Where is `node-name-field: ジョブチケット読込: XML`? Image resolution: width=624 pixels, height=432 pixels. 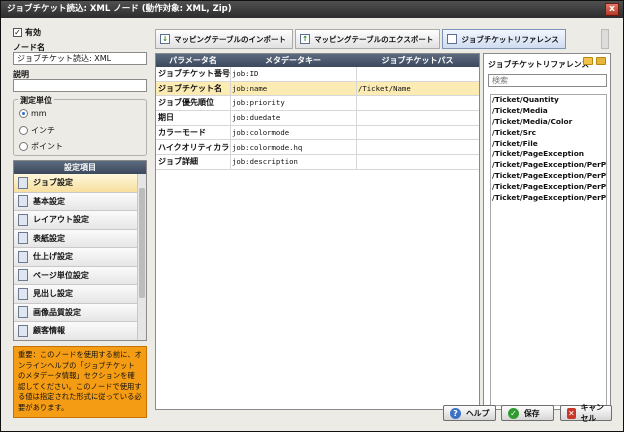 node-name-field: ジョブチケット読込: XML is located at coordinates (80, 58).